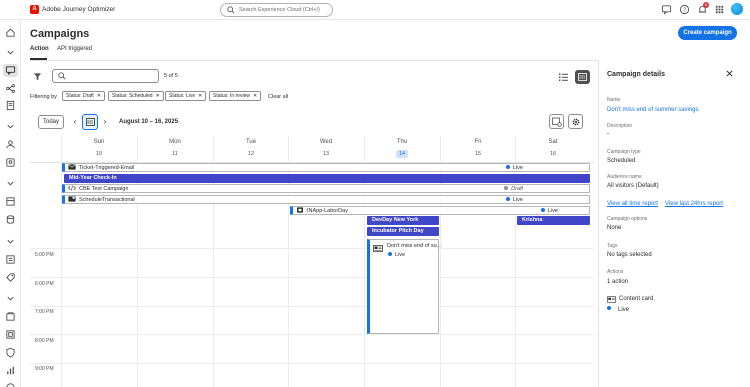  I want to click on assets-icon, so click(10, 316).